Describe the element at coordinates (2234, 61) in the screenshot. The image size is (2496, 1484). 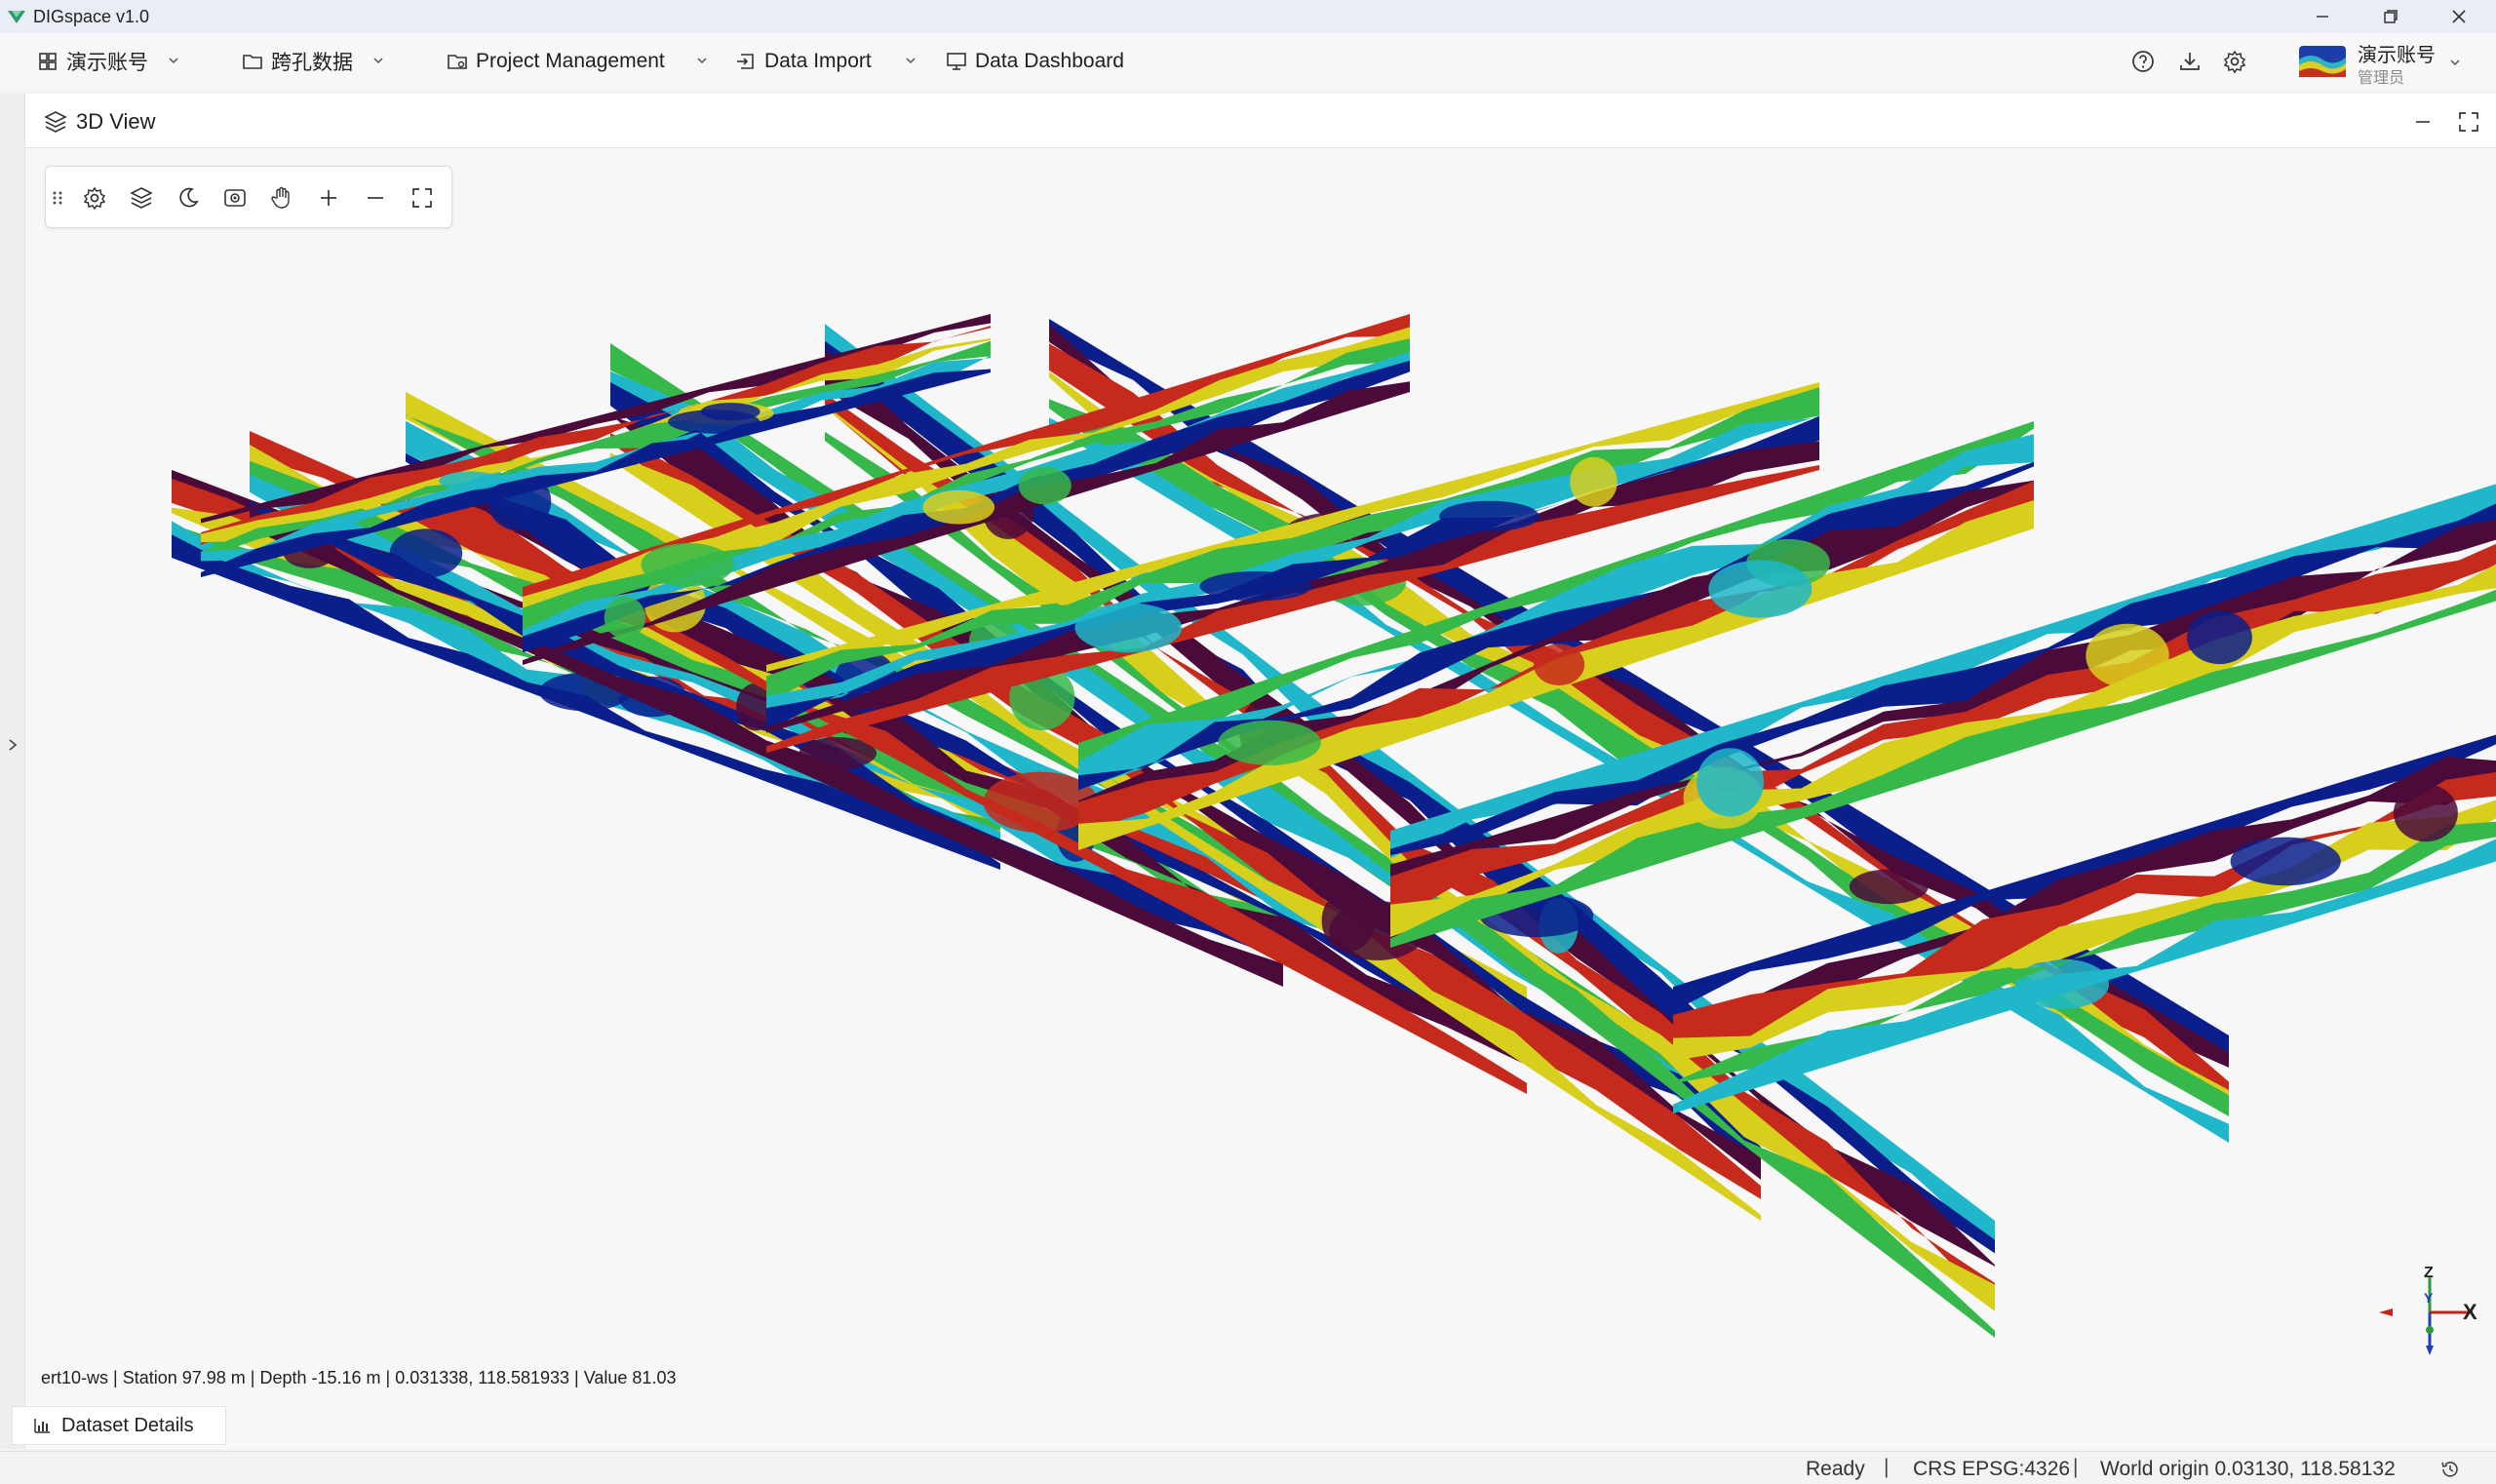
I see `settings-button` at that location.